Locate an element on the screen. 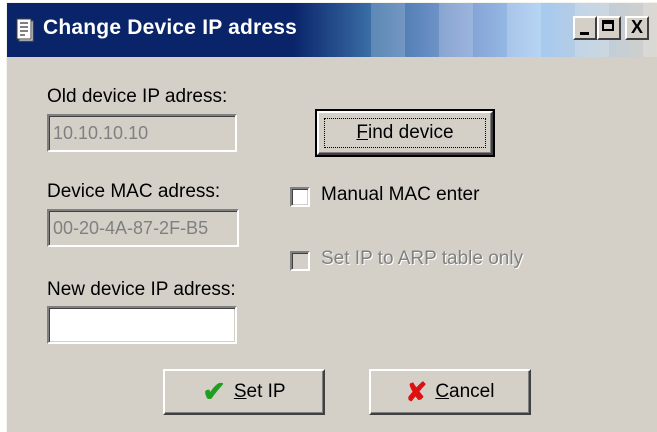 This screenshot has width=657, height=432. set-ip-button: ✔ Set IP is located at coordinates (244, 392).